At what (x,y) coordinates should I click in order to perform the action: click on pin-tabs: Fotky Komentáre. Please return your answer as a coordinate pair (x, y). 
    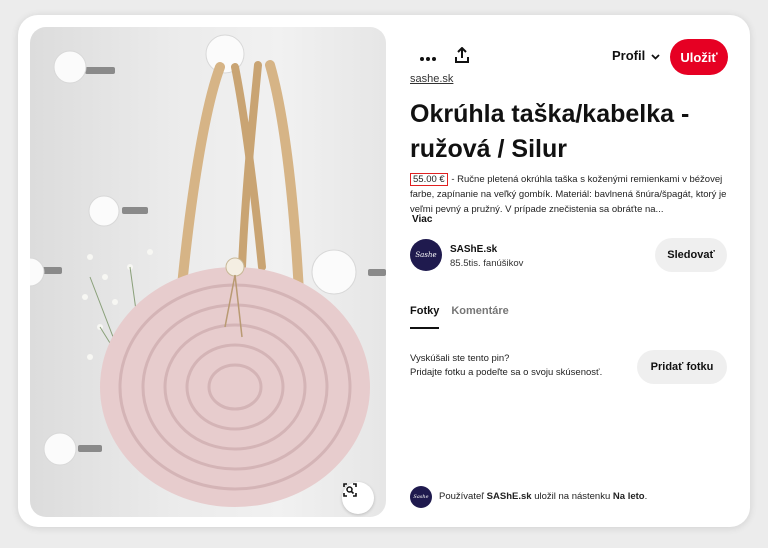
    Looking at the image, I should click on (459, 317).